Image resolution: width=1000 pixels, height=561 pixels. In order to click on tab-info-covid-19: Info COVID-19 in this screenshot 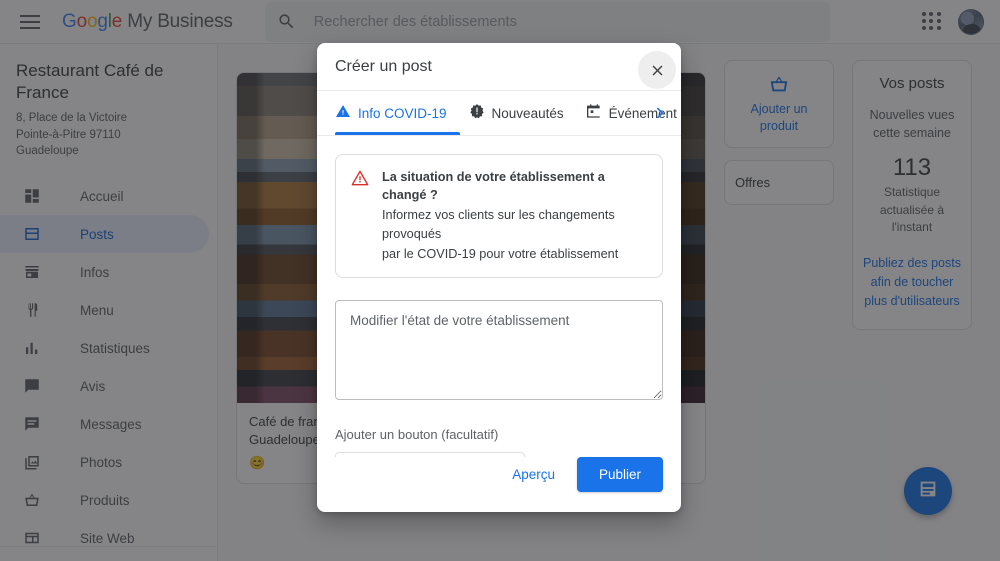, I will do `click(391, 113)`.